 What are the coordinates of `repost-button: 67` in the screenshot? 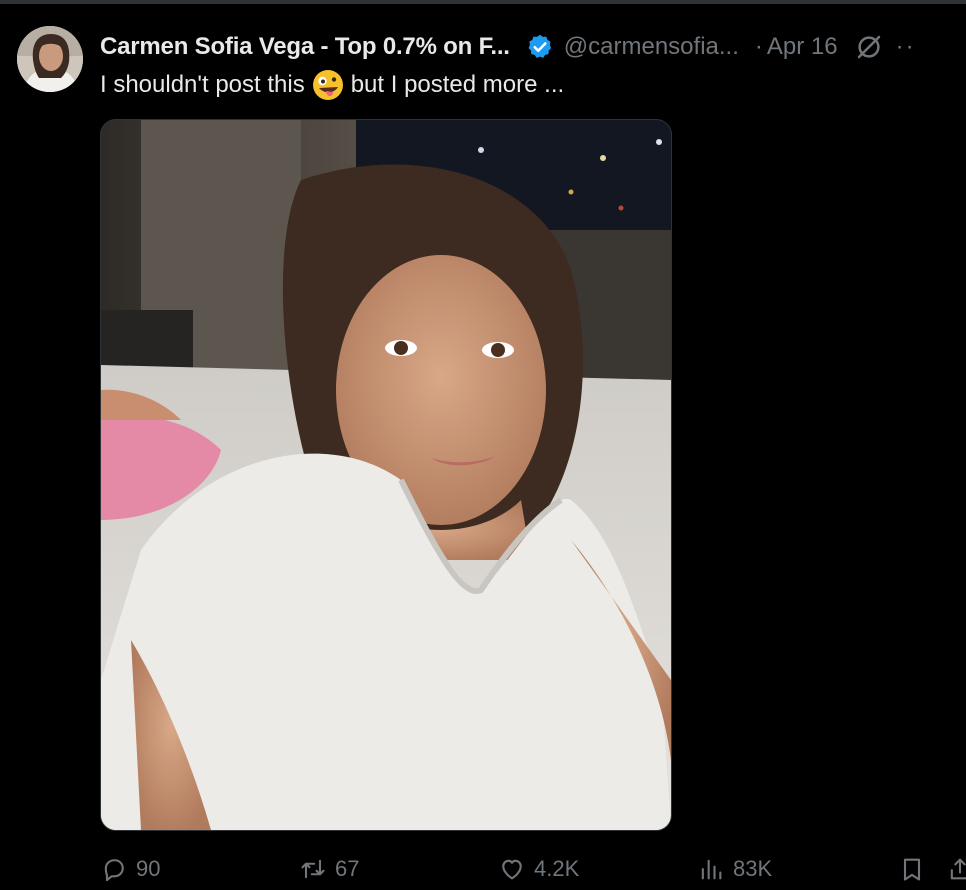 It's located at (329, 869).